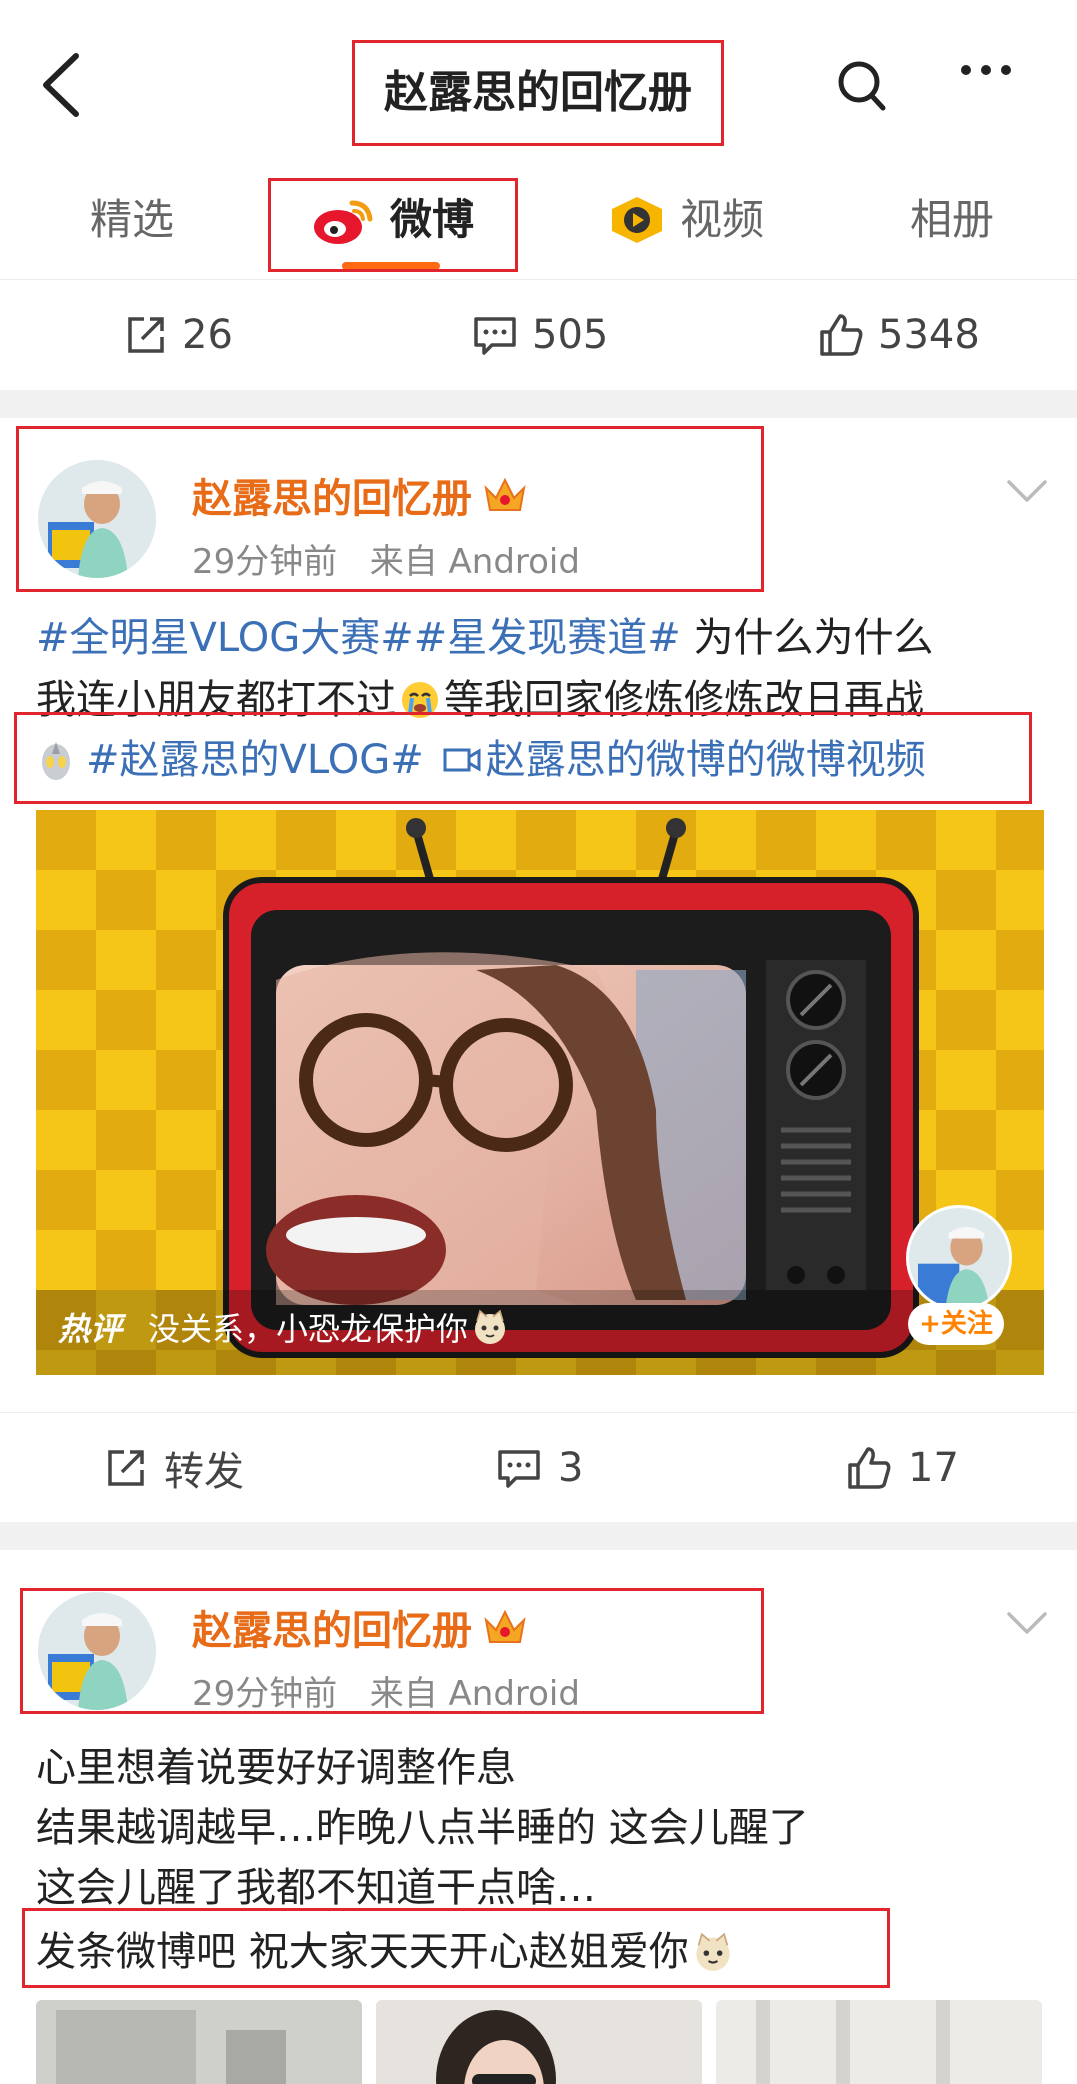 This screenshot has height=2084, width=1077. I want to click on annotation-box-last-line, so click(456, 1948).